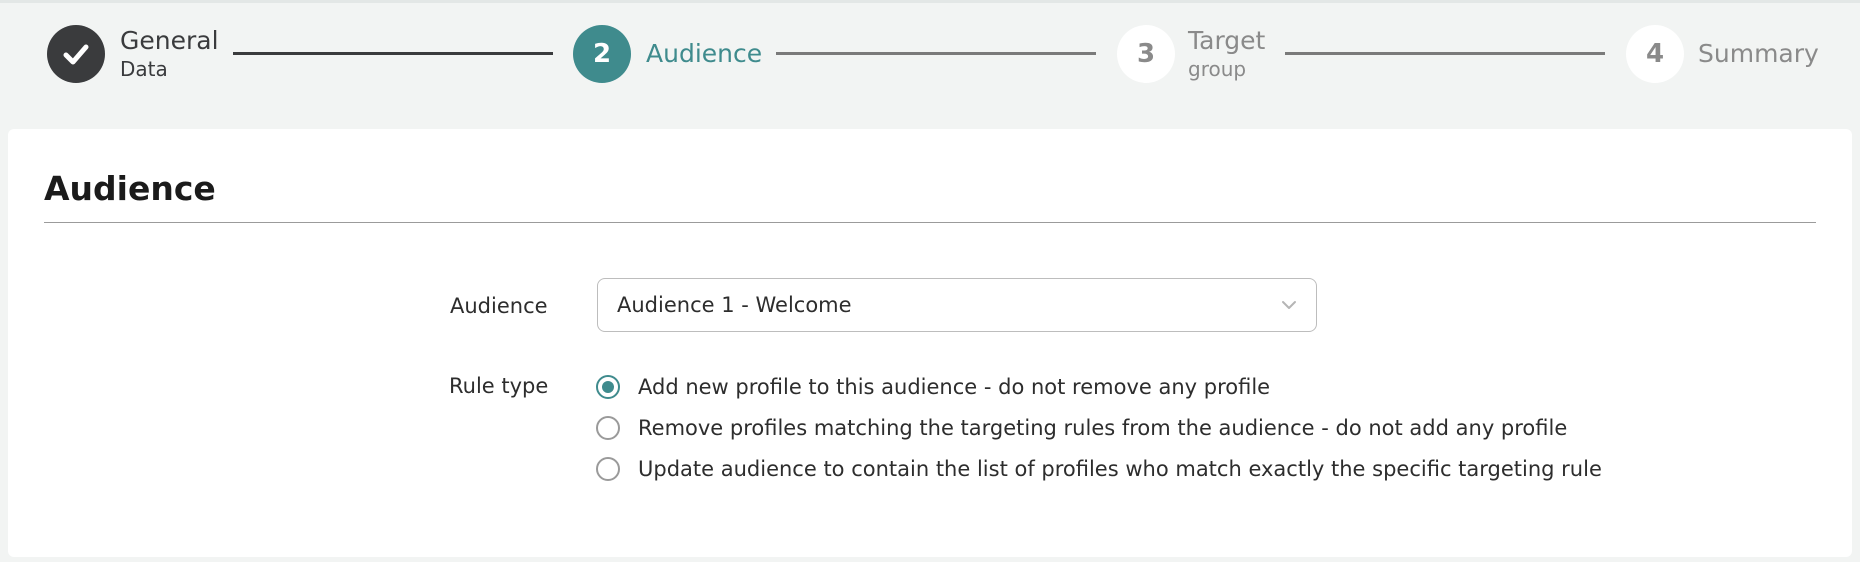  What do you see at coordinates (1758, 53) in the screenshot?
I see `step-4-title: Summary` at bounding box center [1758, 53].